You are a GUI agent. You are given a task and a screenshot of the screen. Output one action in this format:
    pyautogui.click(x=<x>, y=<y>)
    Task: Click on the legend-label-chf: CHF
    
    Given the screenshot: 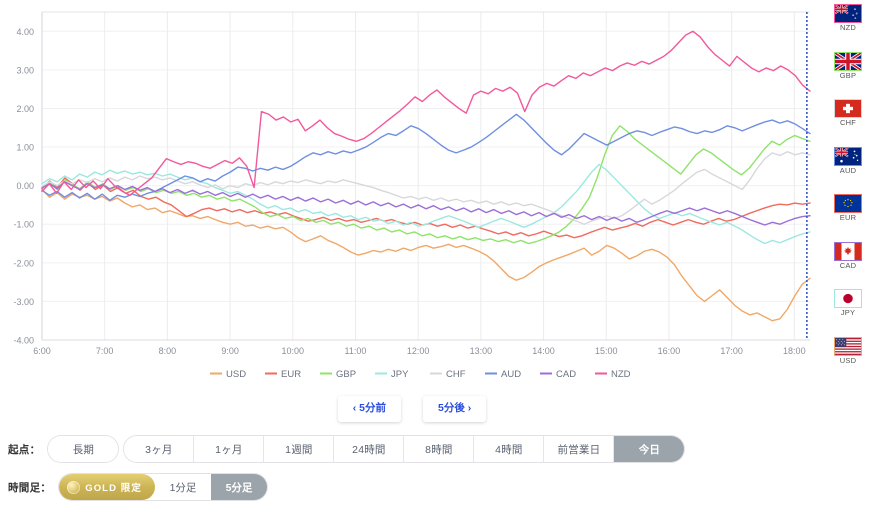 What is the action you would take?
    pyautogui.click(x=456, y=374)
    